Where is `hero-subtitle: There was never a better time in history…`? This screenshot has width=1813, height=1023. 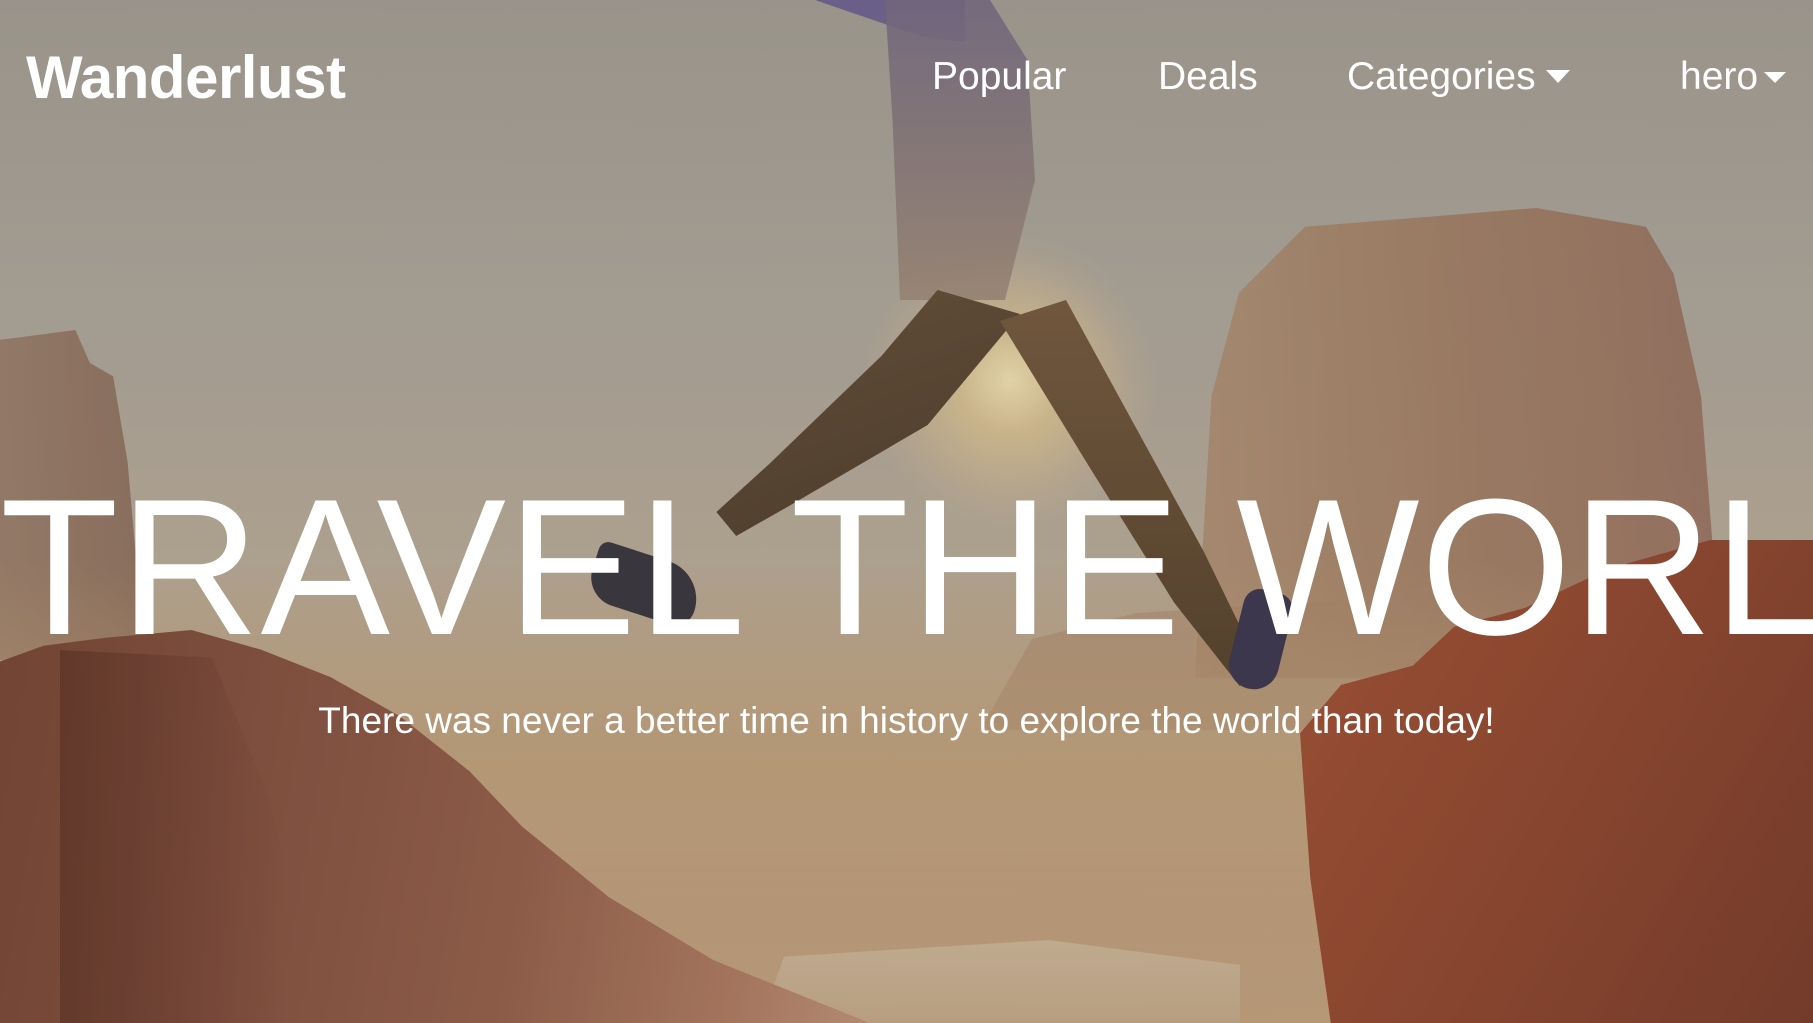
hero-subtitle: There was never a better time in history… is located at coordinates (906, 720).